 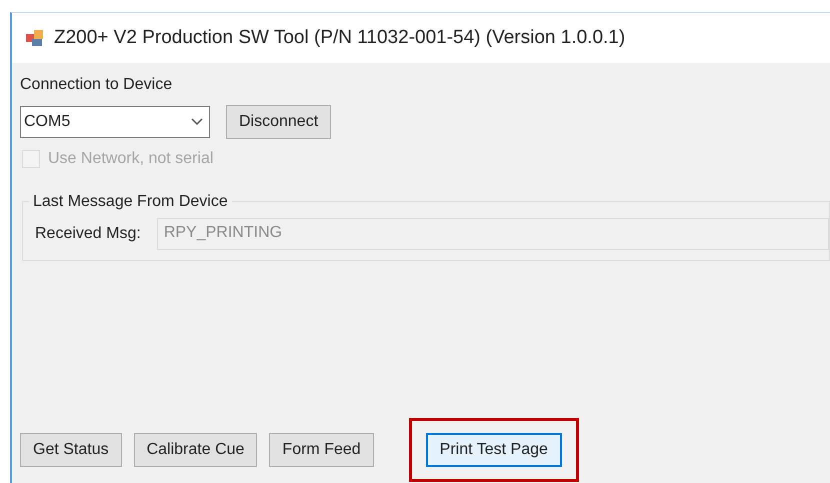 I want to click on port-dropdown: COM5, so click(x=115, y=122).